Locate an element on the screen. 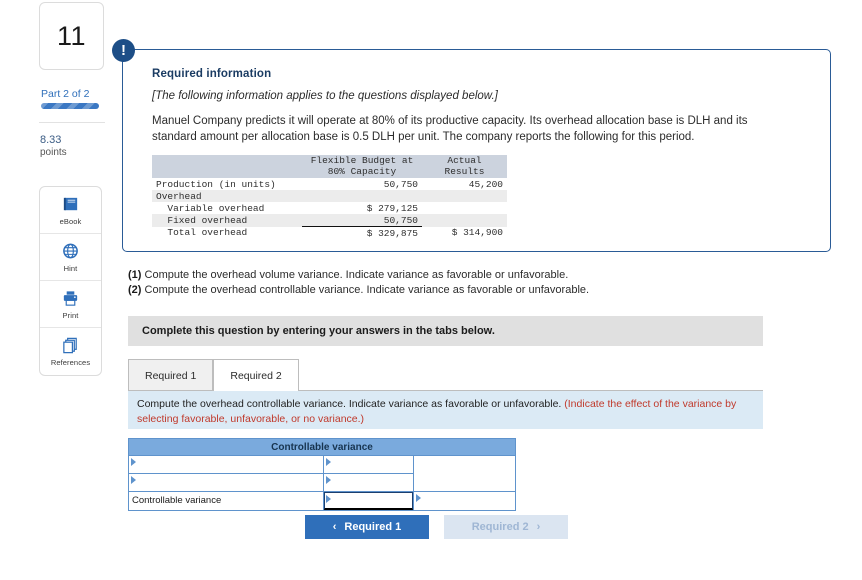 This screenshot has width=862, height=580. sidebar-item-references: References is located at coordinates (70, 351).